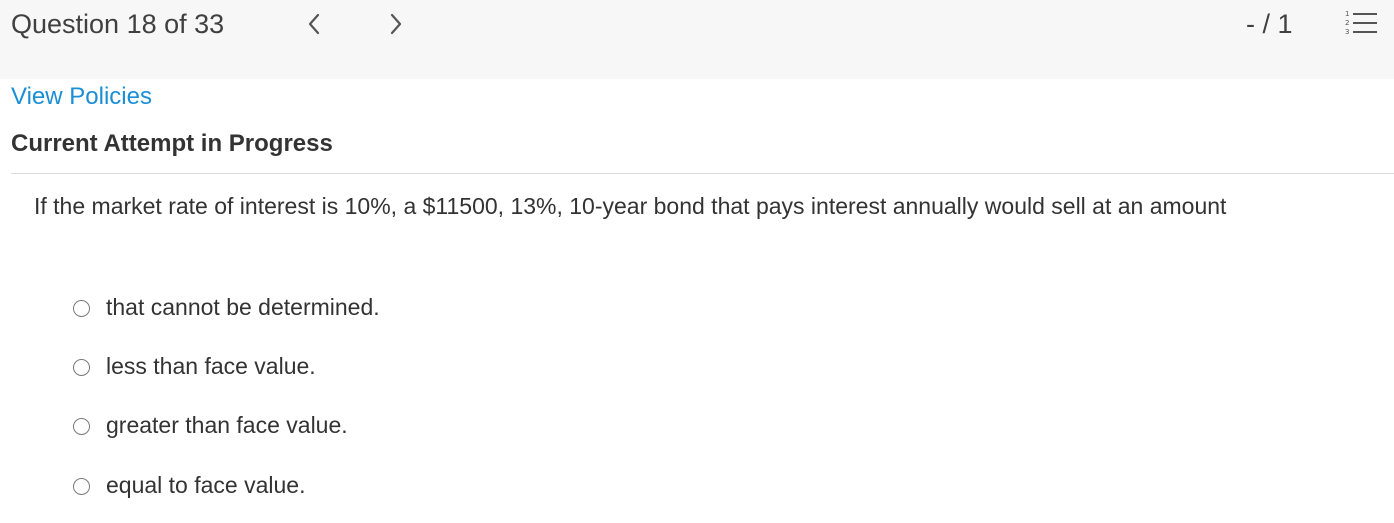 This screenshot has width=1394, height=523. What do you see at coordinates (1347, 14) in the screenshot?
I see `svg-text: 1` at bounding box center [1347, 14].